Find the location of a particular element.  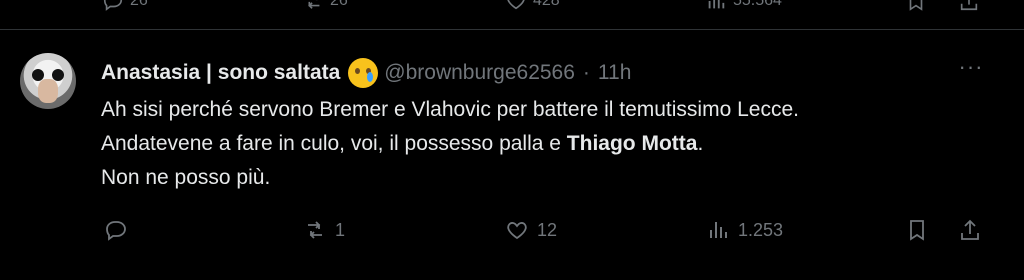

tweet-text-line-3: Non ne posso più. is located at coordinates (186, 177).